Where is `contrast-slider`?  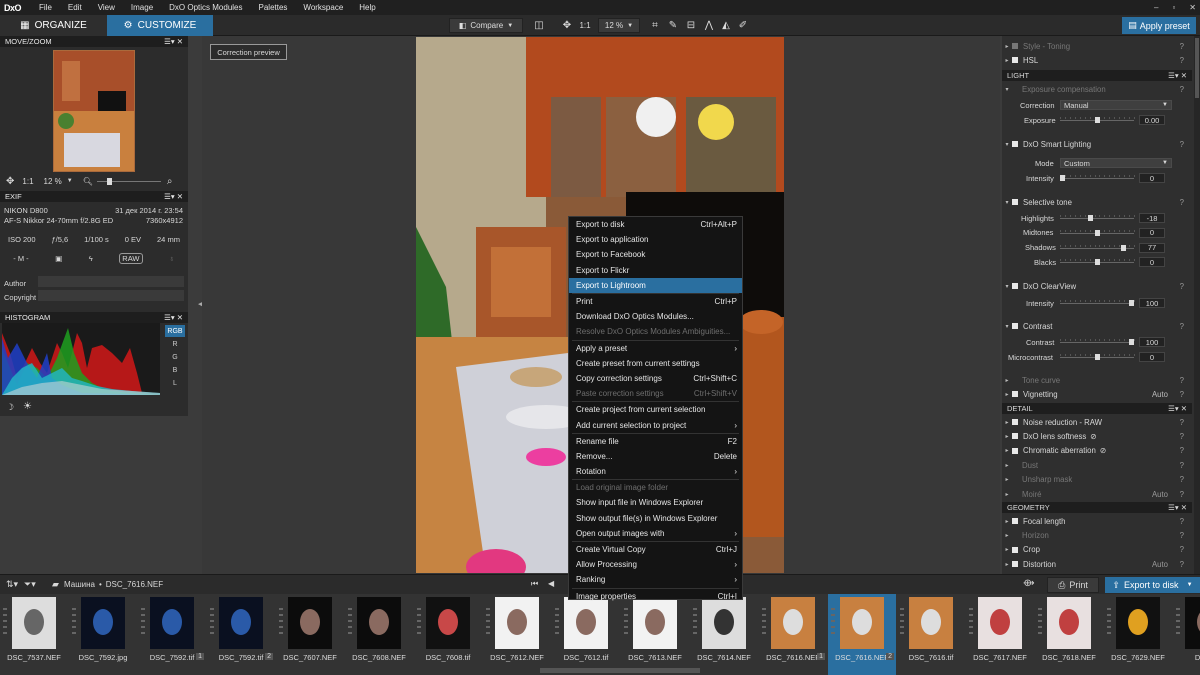 contrast-slider is located at coordinates (1097, 342).